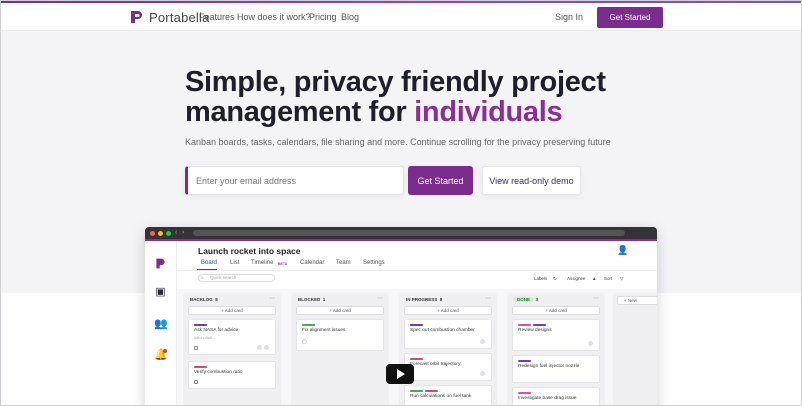 Image resolution: width=802 pixels, height=406 pixels. What do you see at coordinates (160, 263) in the screenshot?
I see `portabella-app-logo-icon` at bounding box center [160, 263].